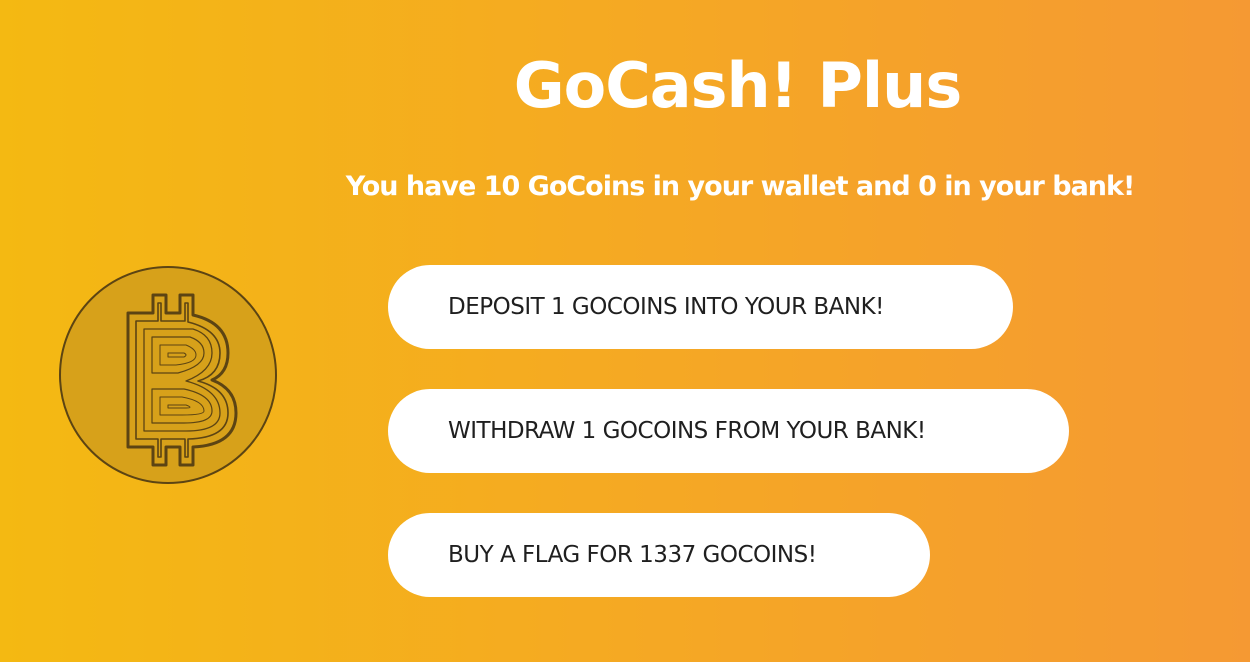 The width and height of the screenshot is (1250, 662). I want to click on bitcoin-coin-icon, so click(168, 375).